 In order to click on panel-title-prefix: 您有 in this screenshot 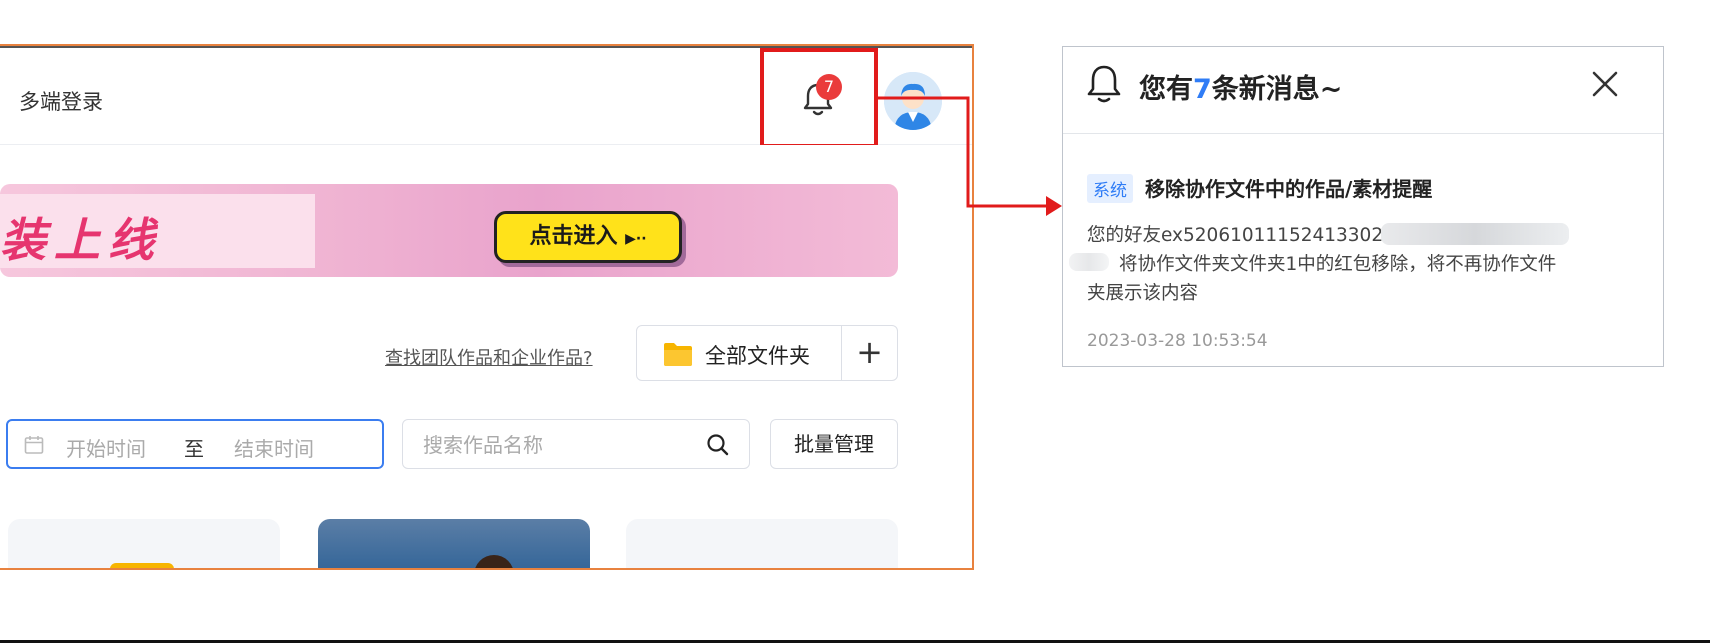, I will do `click(1166, 89)`.